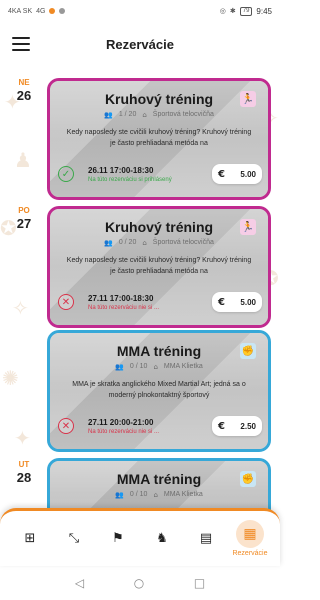 The height and width of the screenshot is (600, 320). Describe the element at coordinates (52, 11) in the screenshot. I see `notification-icon` at that location.